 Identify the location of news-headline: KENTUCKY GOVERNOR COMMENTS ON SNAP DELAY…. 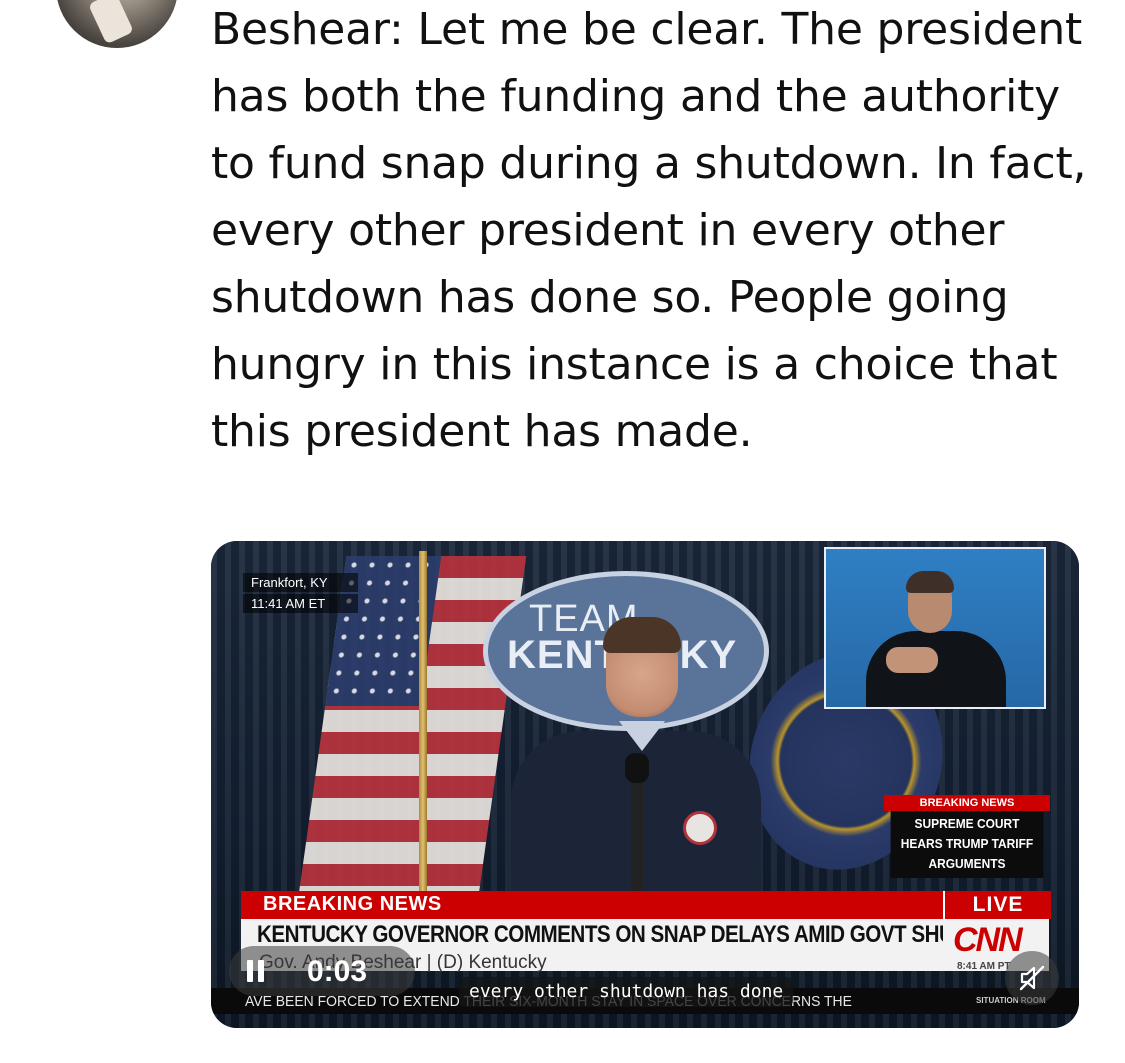
(643, 934).